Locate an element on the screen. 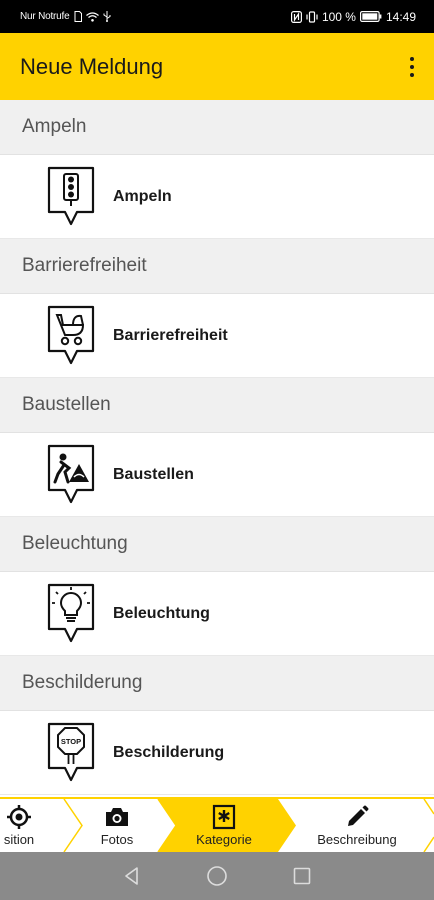  app-bar: Neue Meldung is located at coordinates (217, 66).